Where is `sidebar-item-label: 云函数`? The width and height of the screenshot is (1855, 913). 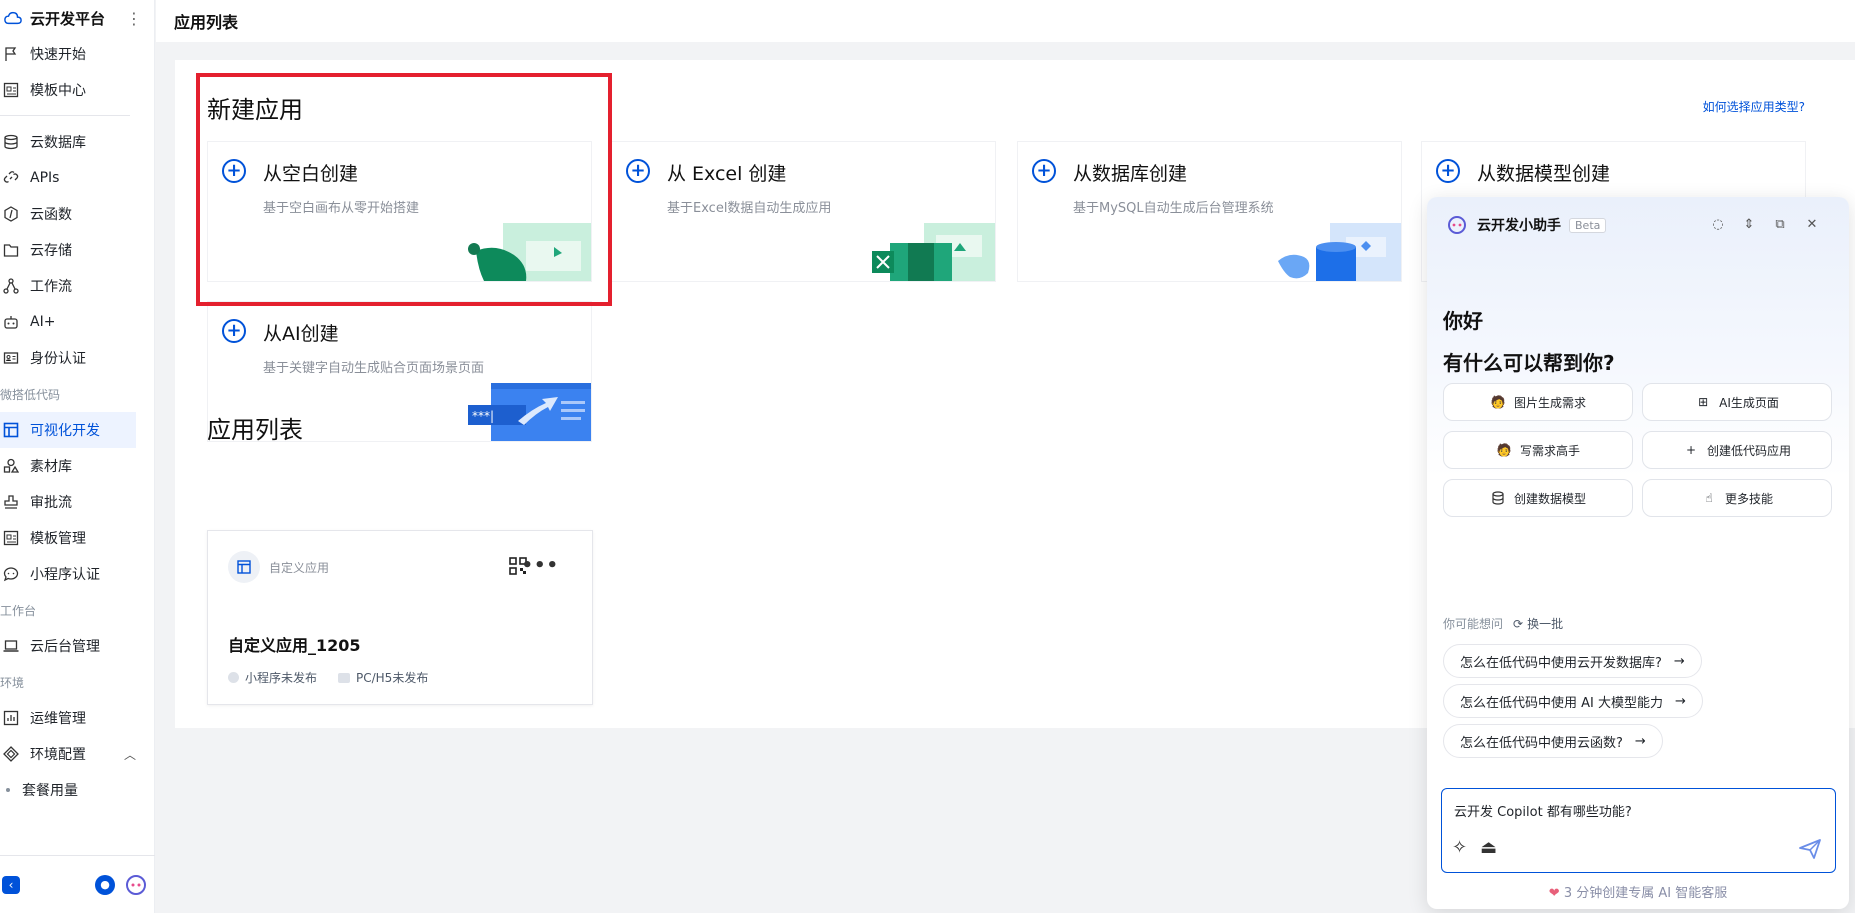
sidebar-item-label: 云函数 is located at coordinates (51, 215).